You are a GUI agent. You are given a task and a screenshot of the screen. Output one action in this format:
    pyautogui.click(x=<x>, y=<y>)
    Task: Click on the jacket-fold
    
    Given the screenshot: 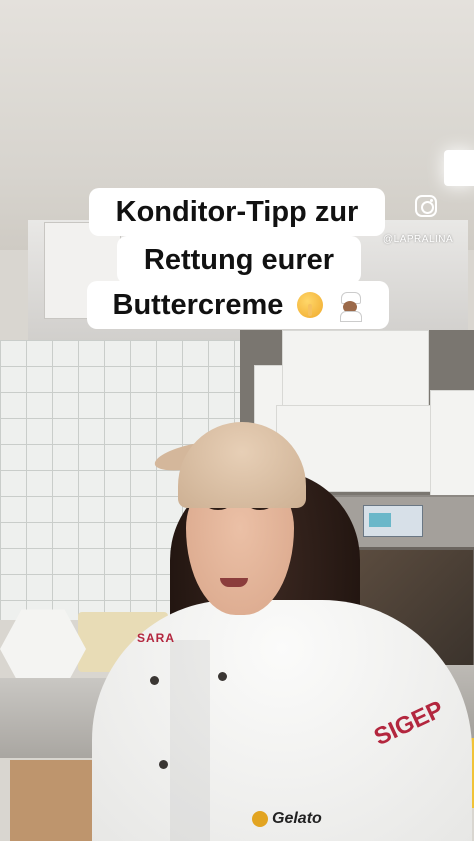 What is the action you would take?
    pyautogui.click(x=190, y=740)
    